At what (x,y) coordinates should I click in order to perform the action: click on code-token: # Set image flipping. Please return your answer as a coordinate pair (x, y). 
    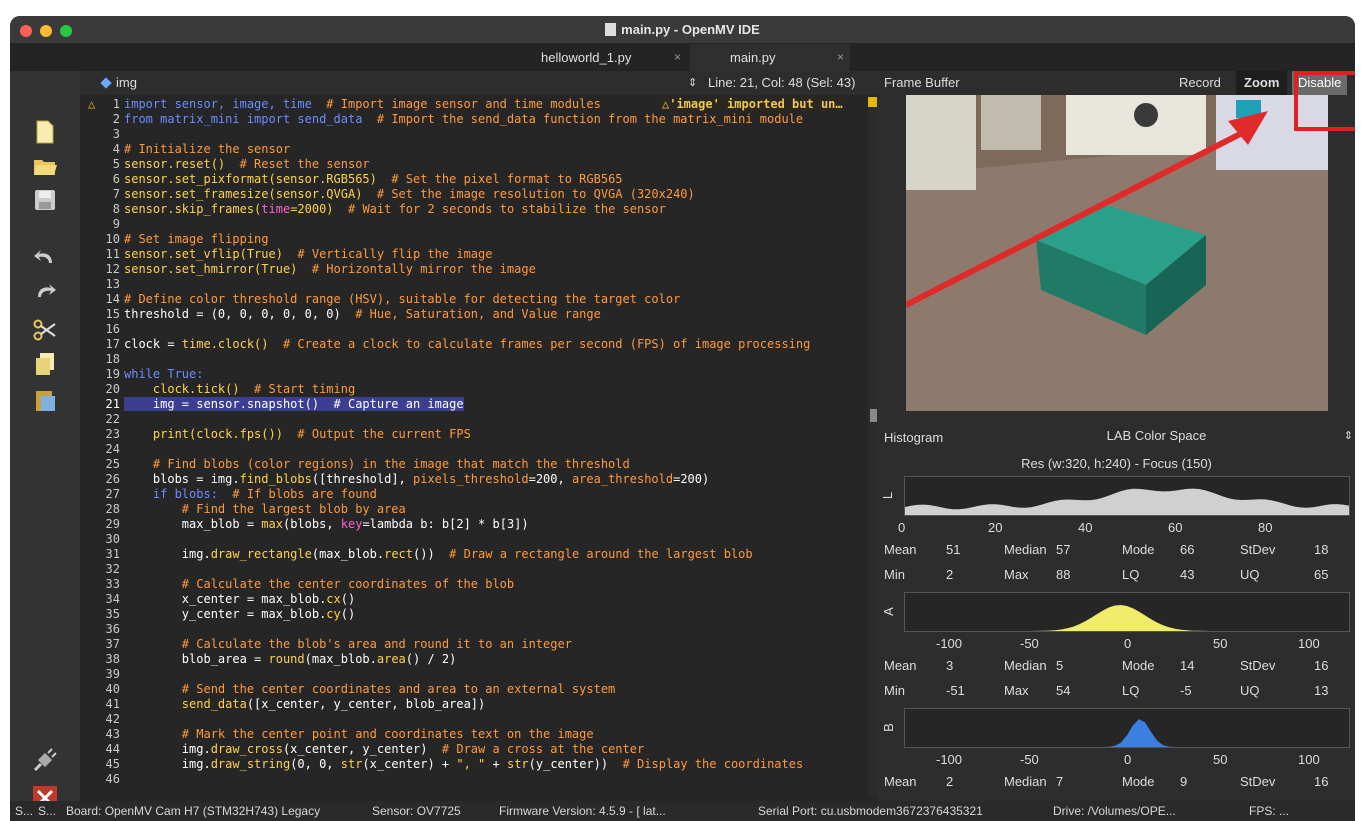
    Looking at the image, I should click on (196, 239).